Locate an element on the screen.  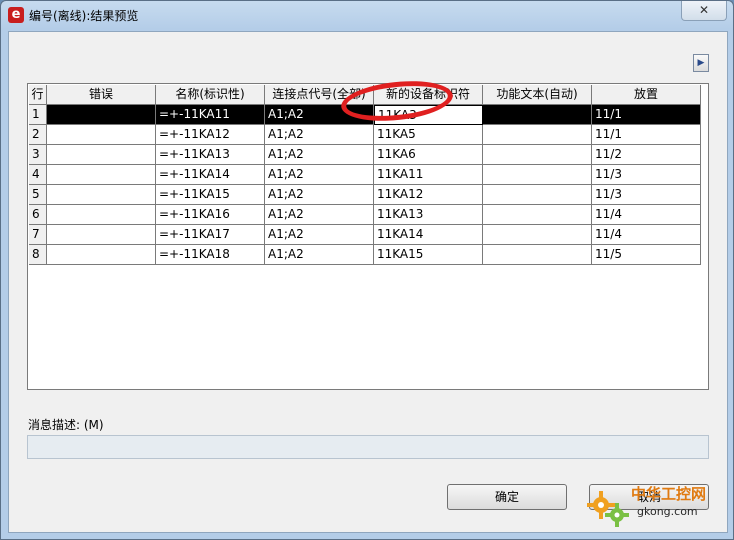
table-cell: 11KA5 is located at coordinates (428, 135).